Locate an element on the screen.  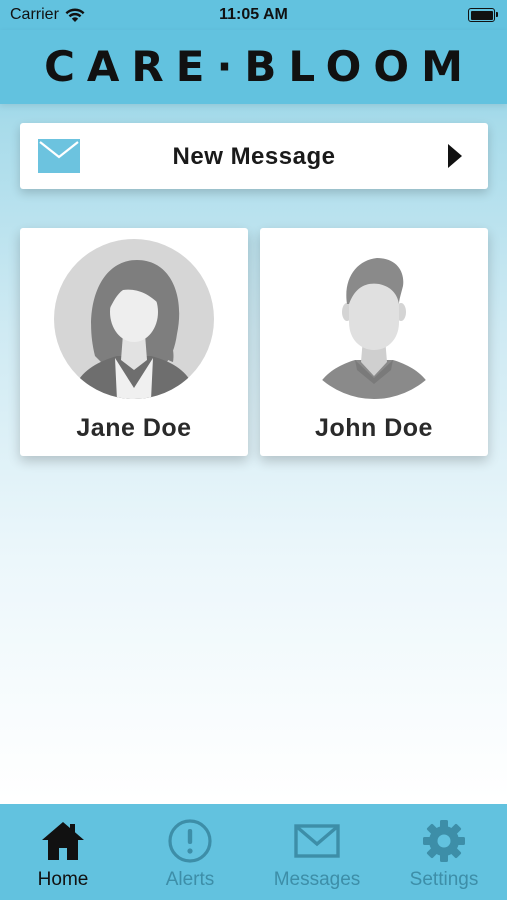
tab-settings: Settings is located at coordinates (444, 852).